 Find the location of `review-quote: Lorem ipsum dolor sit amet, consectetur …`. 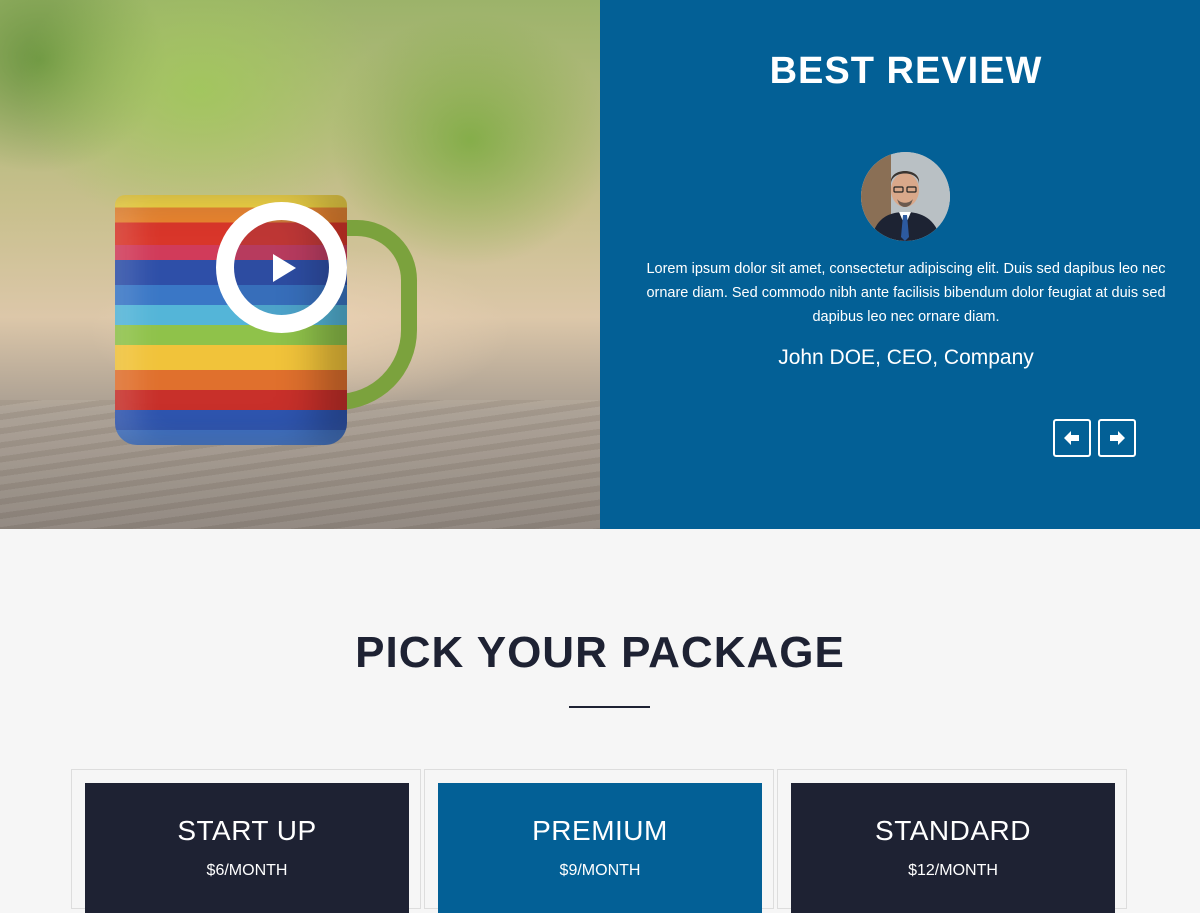

review-quote: Lorem ipsum dolor sit amet, consectetur … is located at coordinates (906, 293).